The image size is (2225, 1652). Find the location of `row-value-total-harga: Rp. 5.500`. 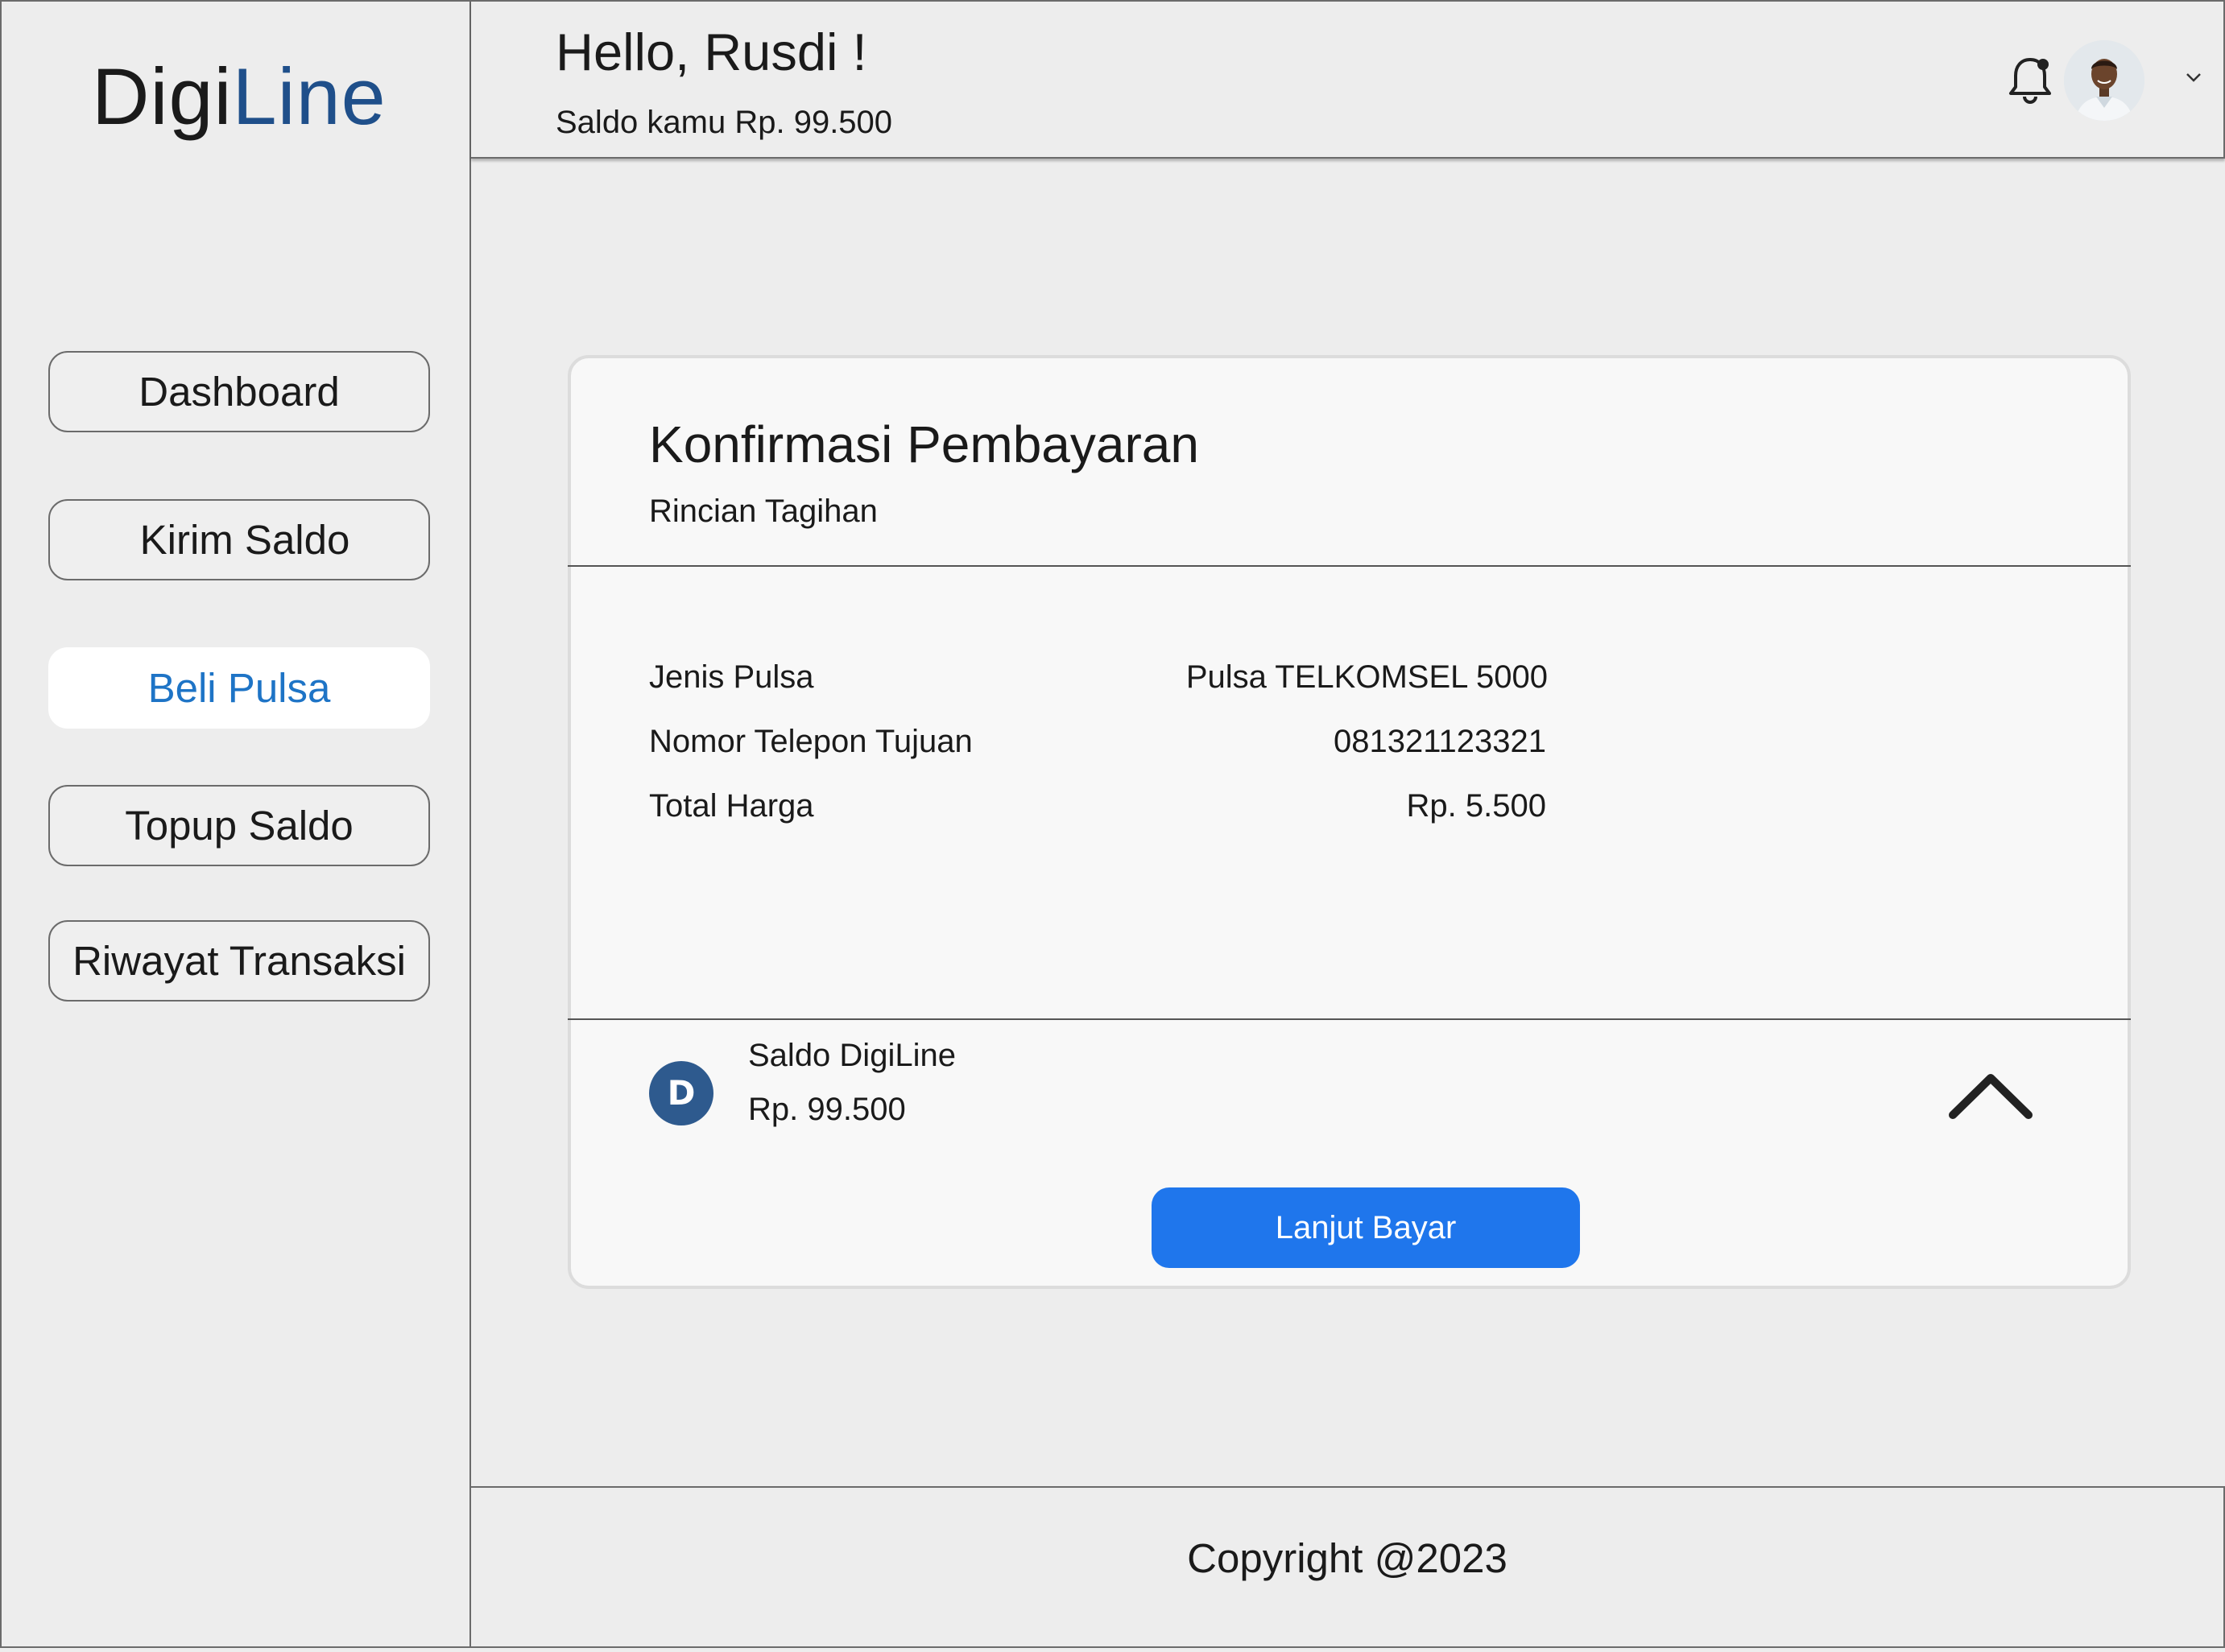

row-value-total-harga: Rp. 5.500 is located at coordinates (1476, 806).